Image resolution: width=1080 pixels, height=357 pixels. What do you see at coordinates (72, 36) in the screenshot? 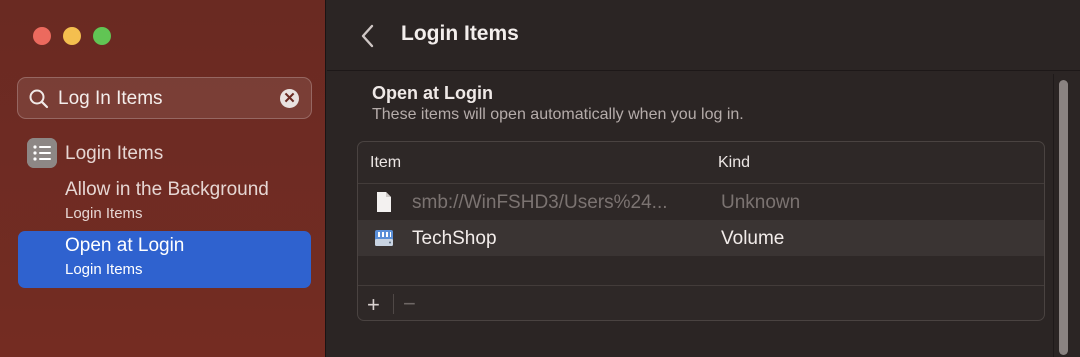
I see `minimize-window-button` at bounding box center [72, 36].